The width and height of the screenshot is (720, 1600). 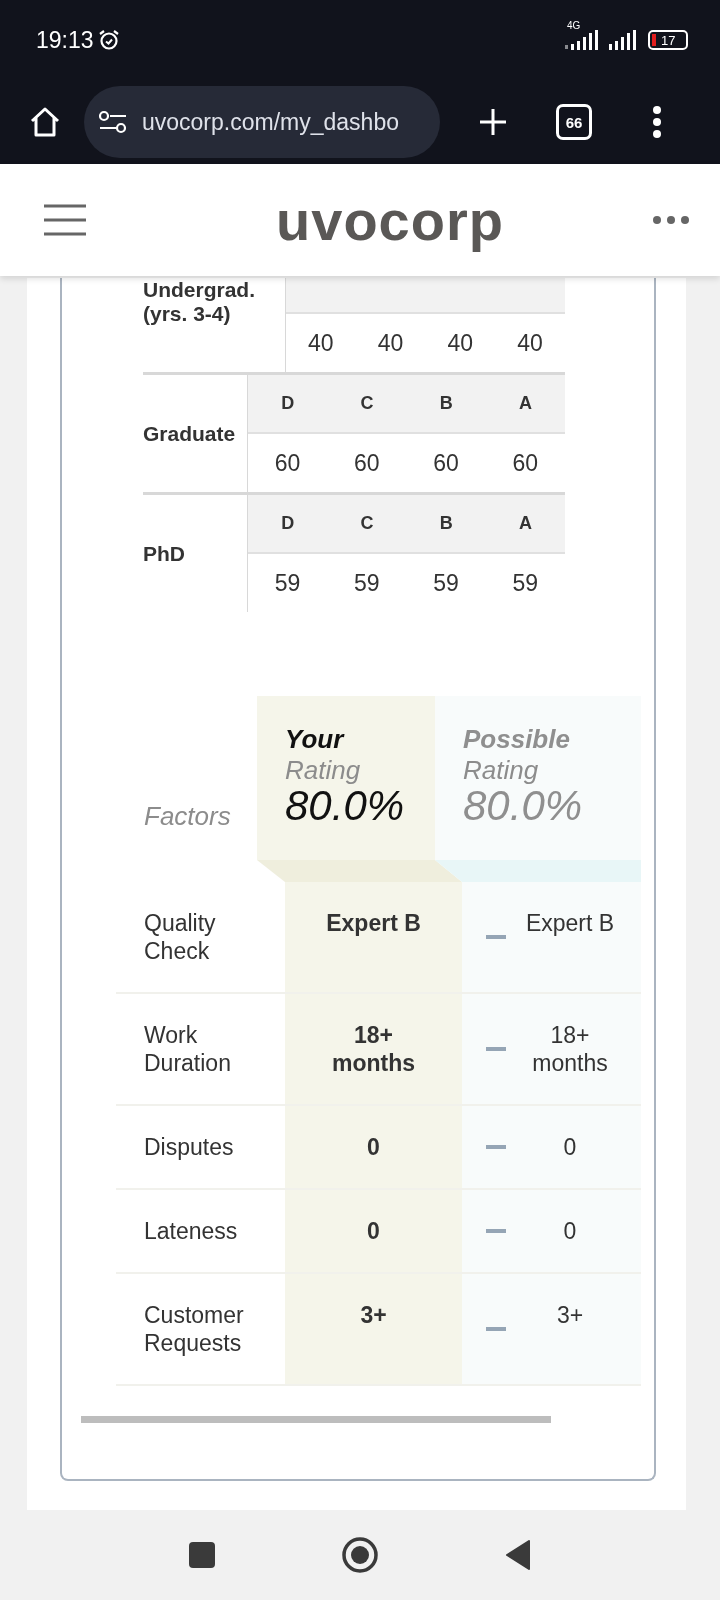 What do you see at coordinates (493, 122) in the screenshot?
I see `new-tab-icon` at bounding box center [493, 122].